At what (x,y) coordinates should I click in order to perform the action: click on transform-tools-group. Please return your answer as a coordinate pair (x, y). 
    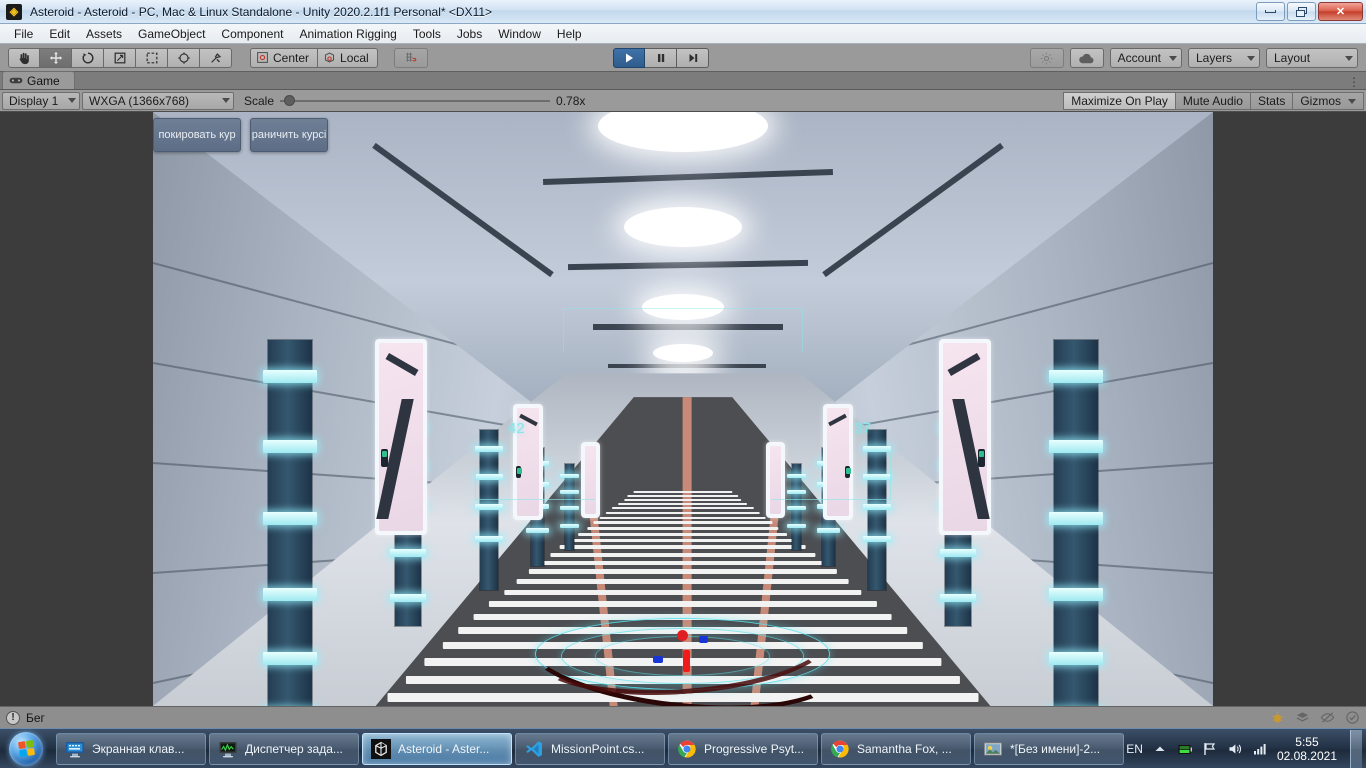
    Looking at the image, I should click on (120, 57).